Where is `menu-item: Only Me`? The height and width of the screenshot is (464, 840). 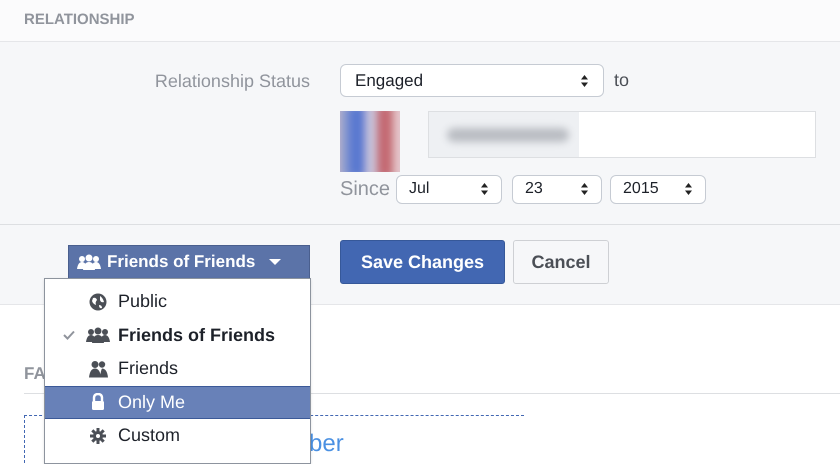
menu-item: Only Me is located at coordinates (177, 402).